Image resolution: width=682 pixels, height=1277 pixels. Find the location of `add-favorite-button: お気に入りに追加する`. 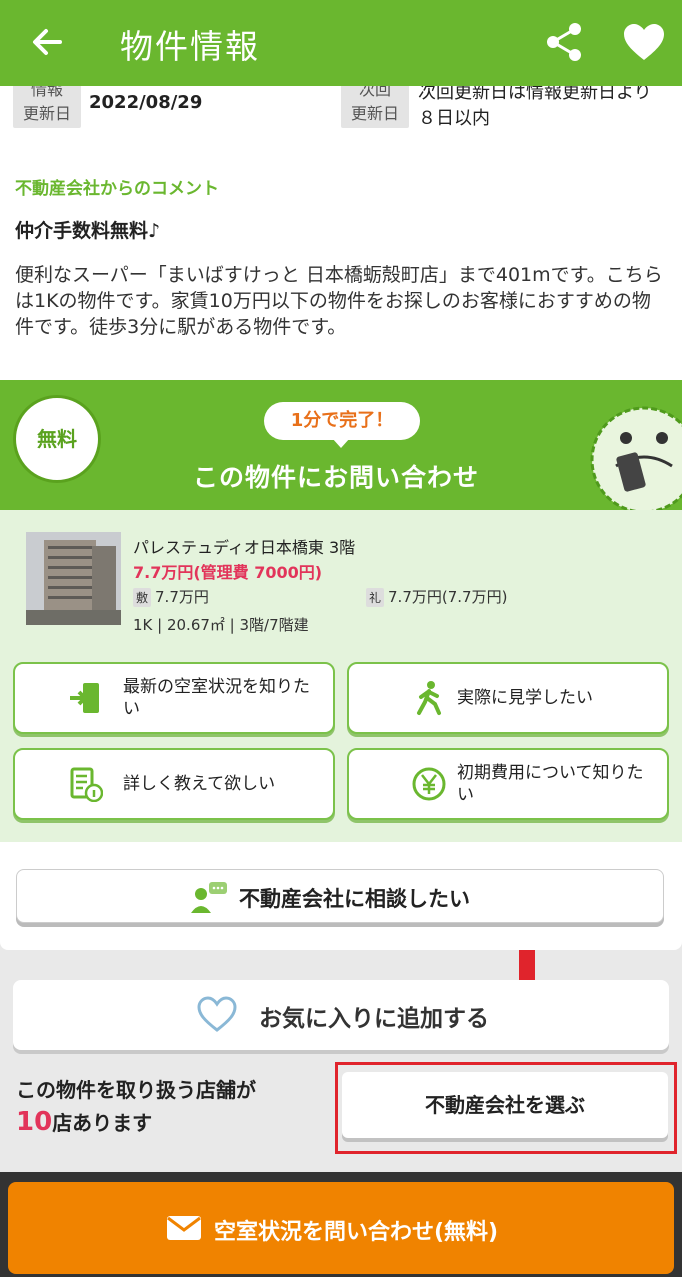

add-favorite-button: お気に入りに追加する is located at coordinates (341, 1015).